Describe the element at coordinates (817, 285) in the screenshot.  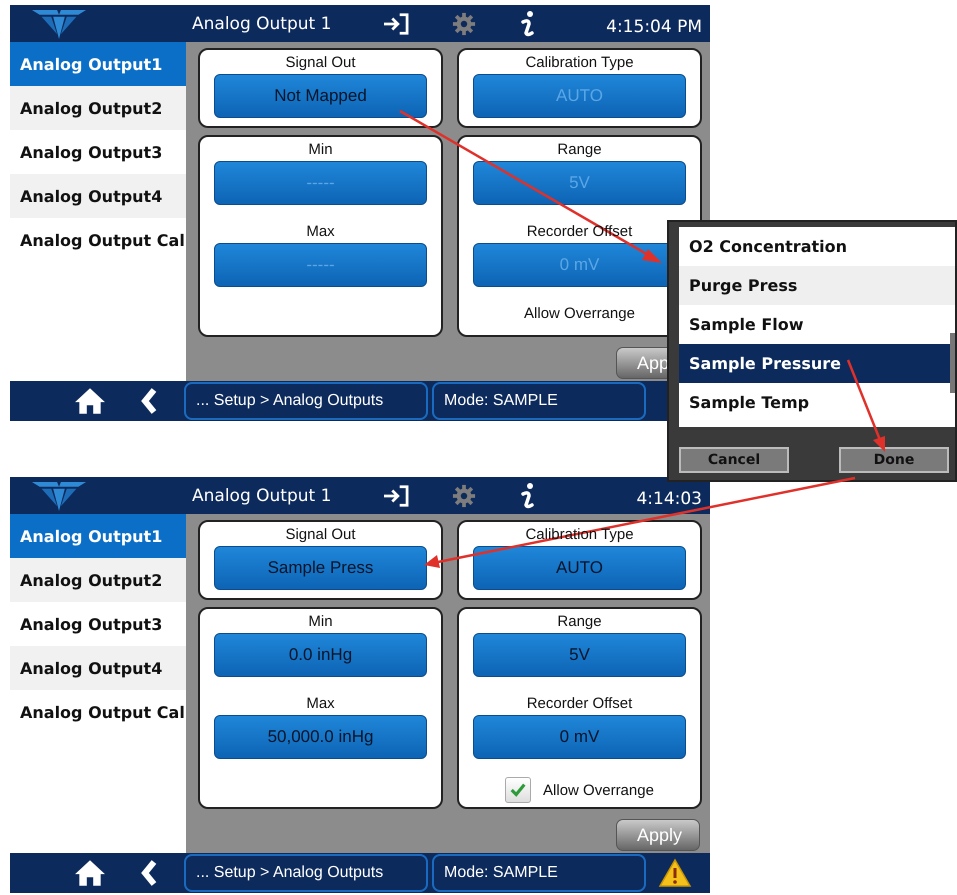
I see `option-item: Purge Press` at that location.